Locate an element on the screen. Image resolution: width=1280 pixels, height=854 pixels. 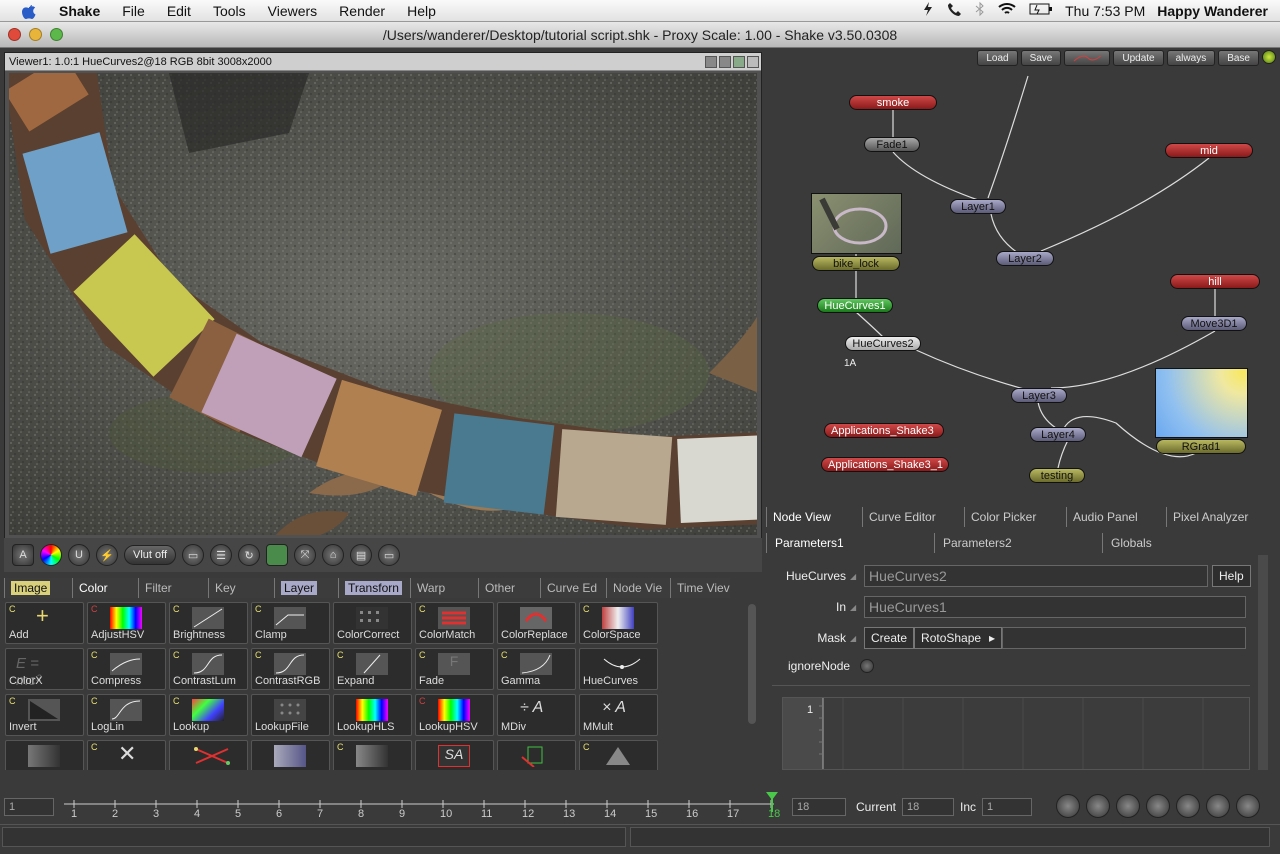
zoom-window-button is located at coordinates (56, 34).